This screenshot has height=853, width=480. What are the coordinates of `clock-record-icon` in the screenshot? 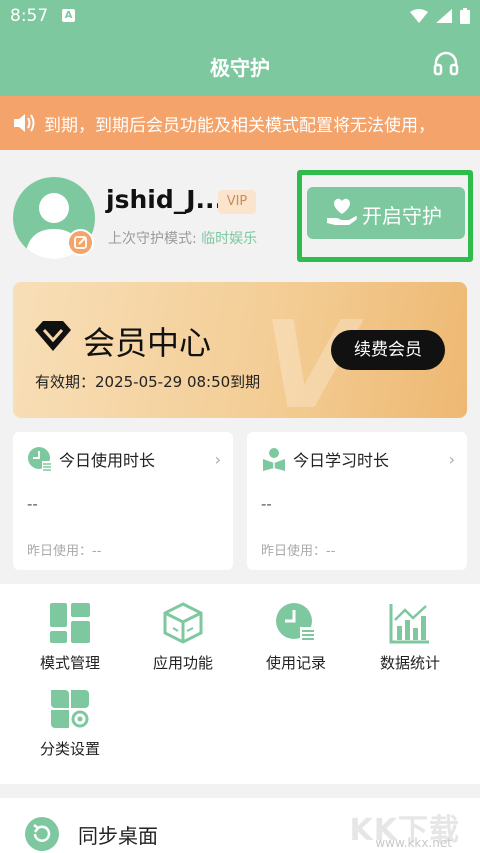 It's located at (296, 623).